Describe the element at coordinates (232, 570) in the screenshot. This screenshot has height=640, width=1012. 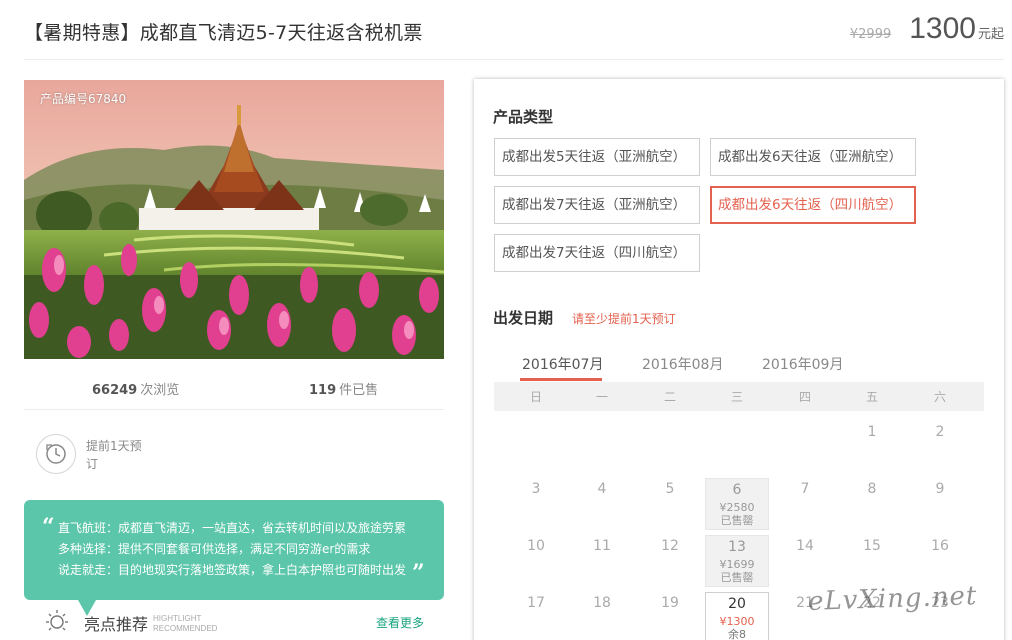
I see `description-line: 说走就走：目的地现实行落地签政策，拿上白本护照也可随时出发` at that location.